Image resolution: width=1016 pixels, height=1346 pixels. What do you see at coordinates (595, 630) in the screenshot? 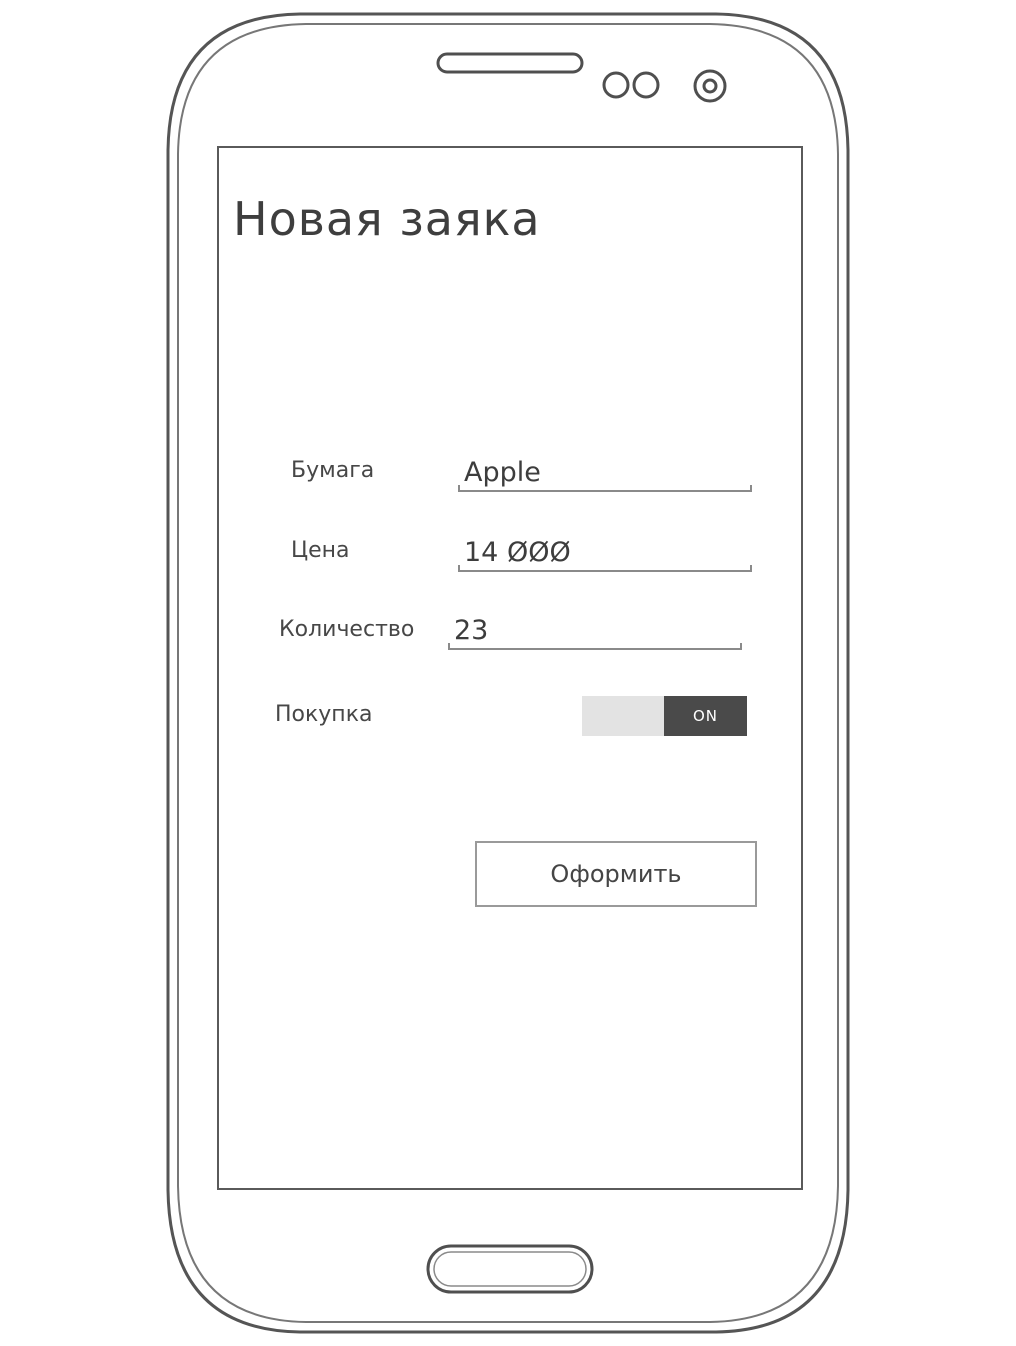
I see `quantity-input: 23` at bounding box center [595, 630].